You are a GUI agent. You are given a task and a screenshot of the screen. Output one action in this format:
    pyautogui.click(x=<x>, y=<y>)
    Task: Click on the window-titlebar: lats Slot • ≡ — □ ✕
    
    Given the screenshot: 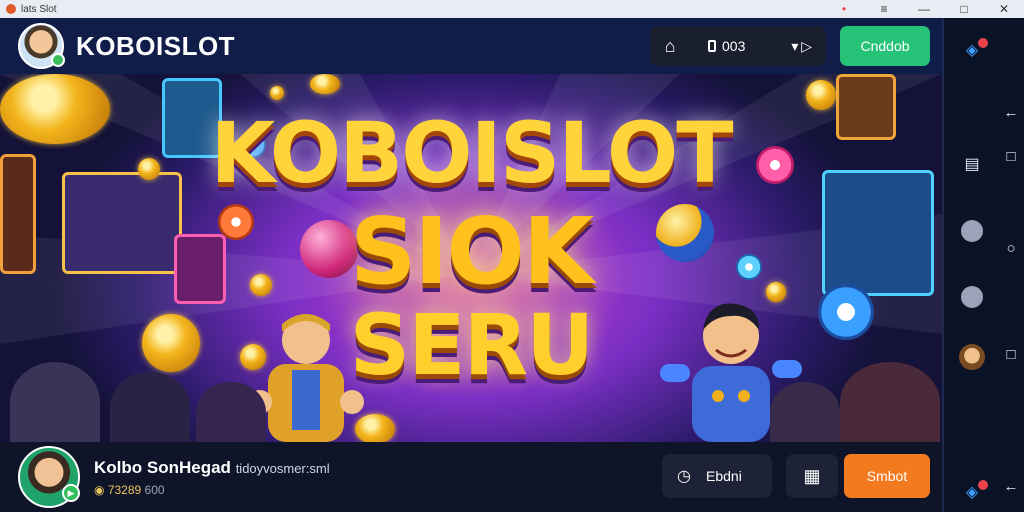 What is the action you would take?
    pyautogui.click(x=512, y=9)
    